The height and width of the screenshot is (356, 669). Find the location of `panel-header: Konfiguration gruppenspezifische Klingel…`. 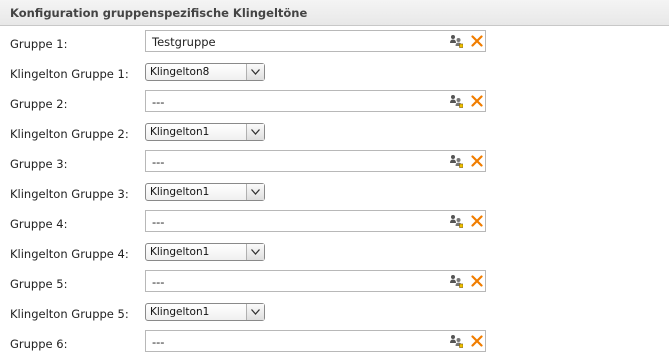

panel-header: Konfiguration gruppenspezifische Klingel… is located at coordinates (334, 13).